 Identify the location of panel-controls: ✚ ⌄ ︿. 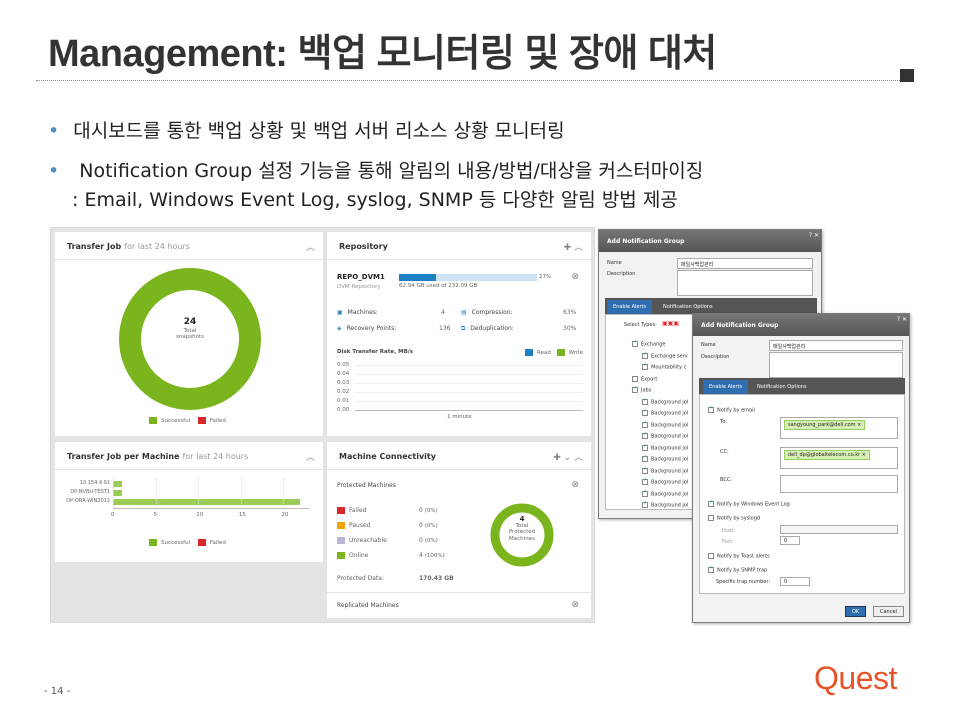
(568, 456).